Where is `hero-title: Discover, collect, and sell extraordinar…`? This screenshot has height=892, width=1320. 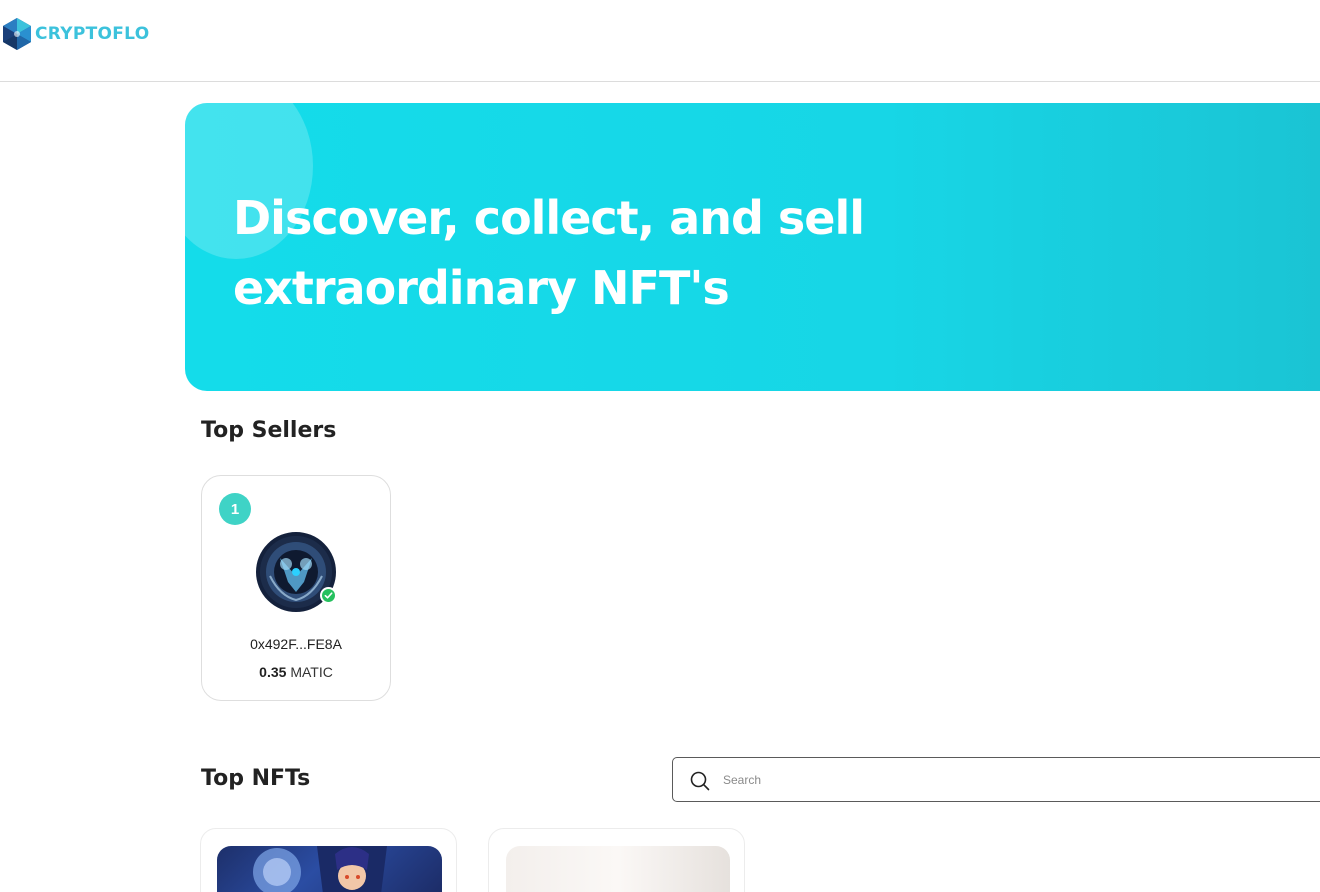
hero-title: Discover, collect, and sell extraordinar… is located at coordinates (613, 253).